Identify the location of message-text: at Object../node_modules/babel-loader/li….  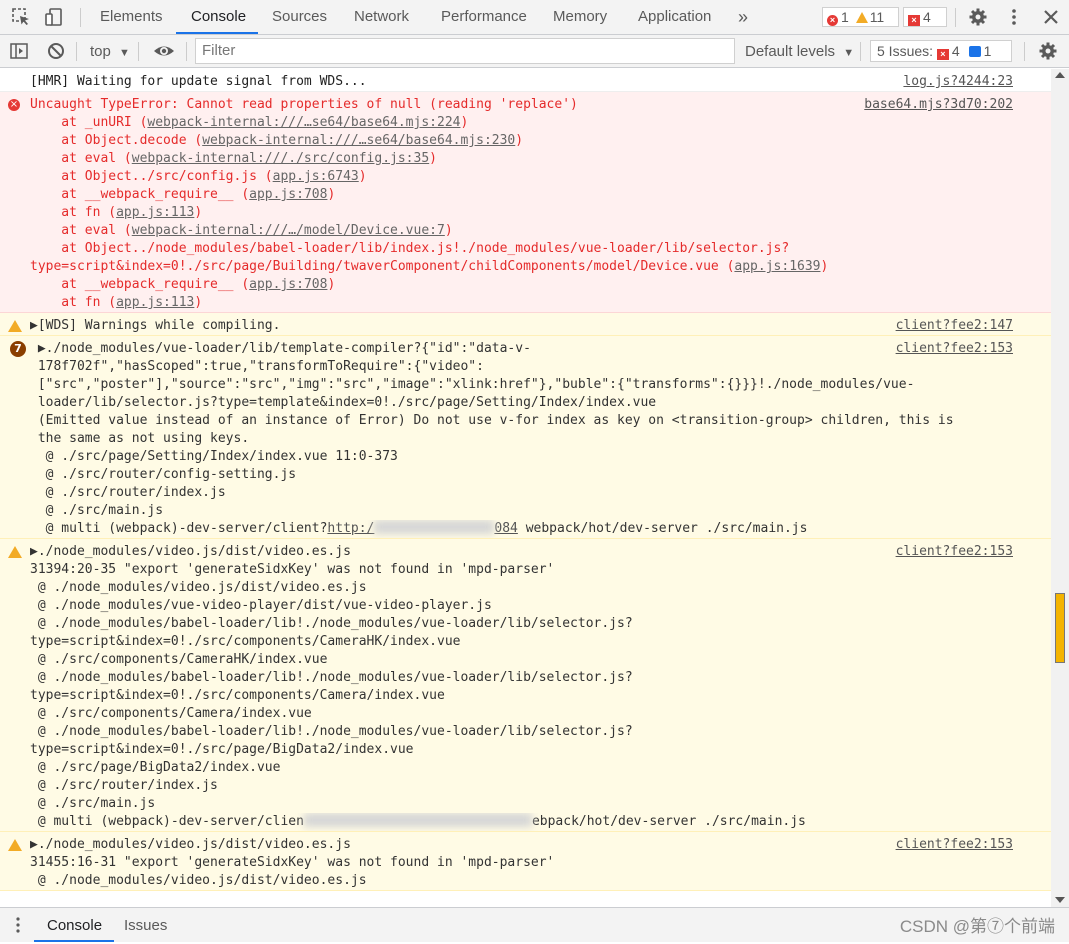
(410, 248).